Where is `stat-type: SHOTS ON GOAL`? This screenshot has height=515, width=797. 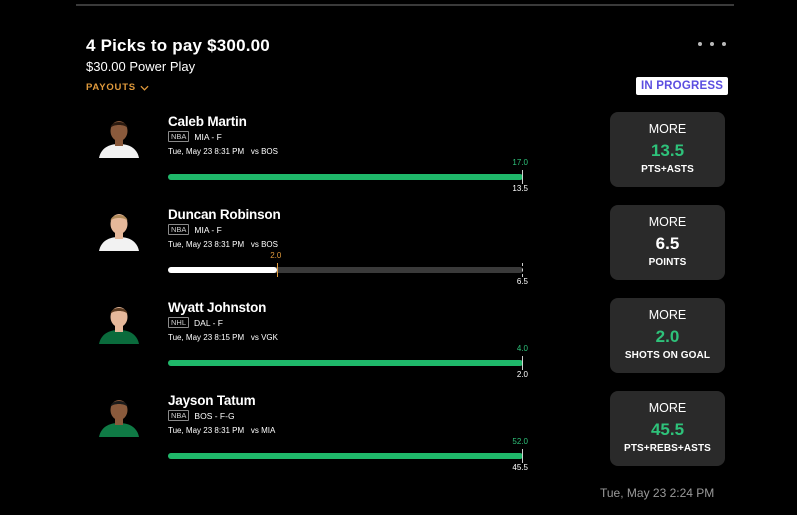
stat-type: SHOTS ON GOAL is located at coordinates (667, 355).